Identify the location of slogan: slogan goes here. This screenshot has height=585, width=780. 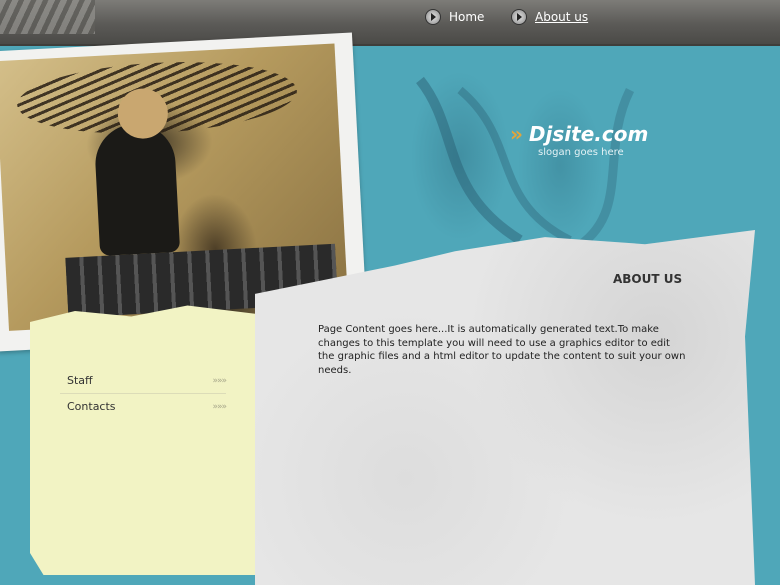
(581, 152).